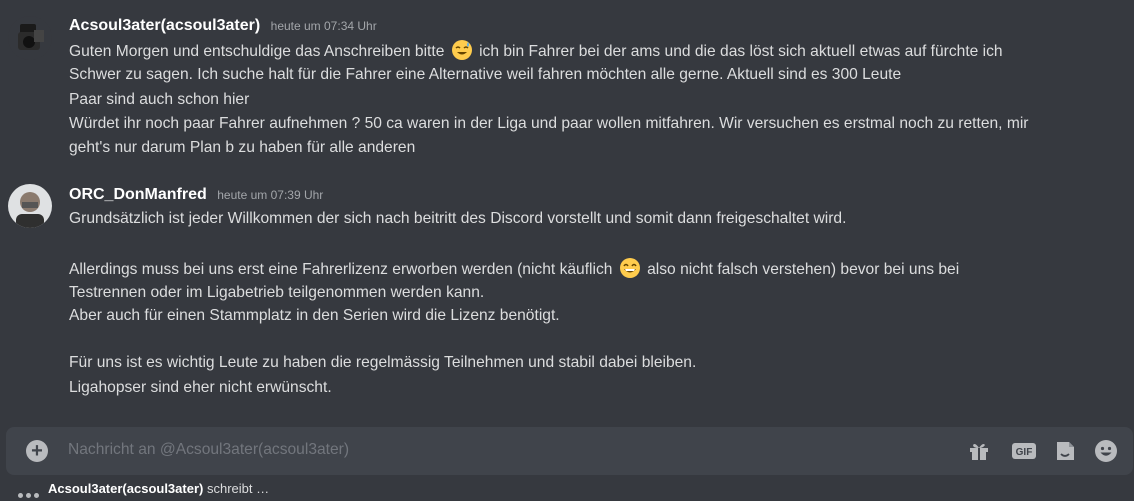 The width and height of the screenshot is (1134, 501). Describe the element at coordinates (30, 493) in the screenshot. I see `typing-dots-icon` at that location.